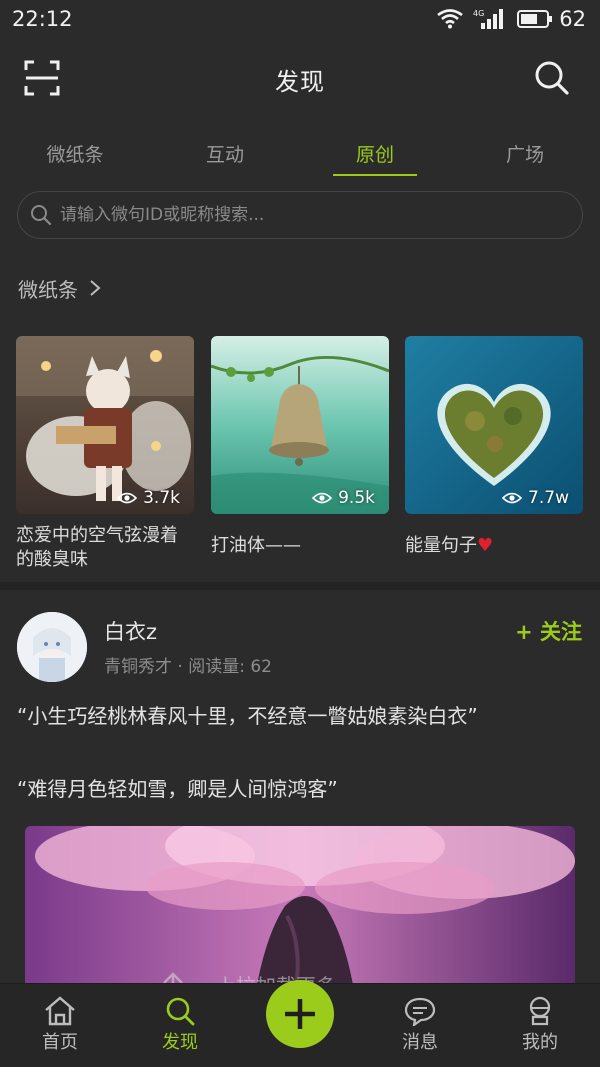  I want to click on bottom-nav: 首页 发现 消息 我的, so click(300, 1023).